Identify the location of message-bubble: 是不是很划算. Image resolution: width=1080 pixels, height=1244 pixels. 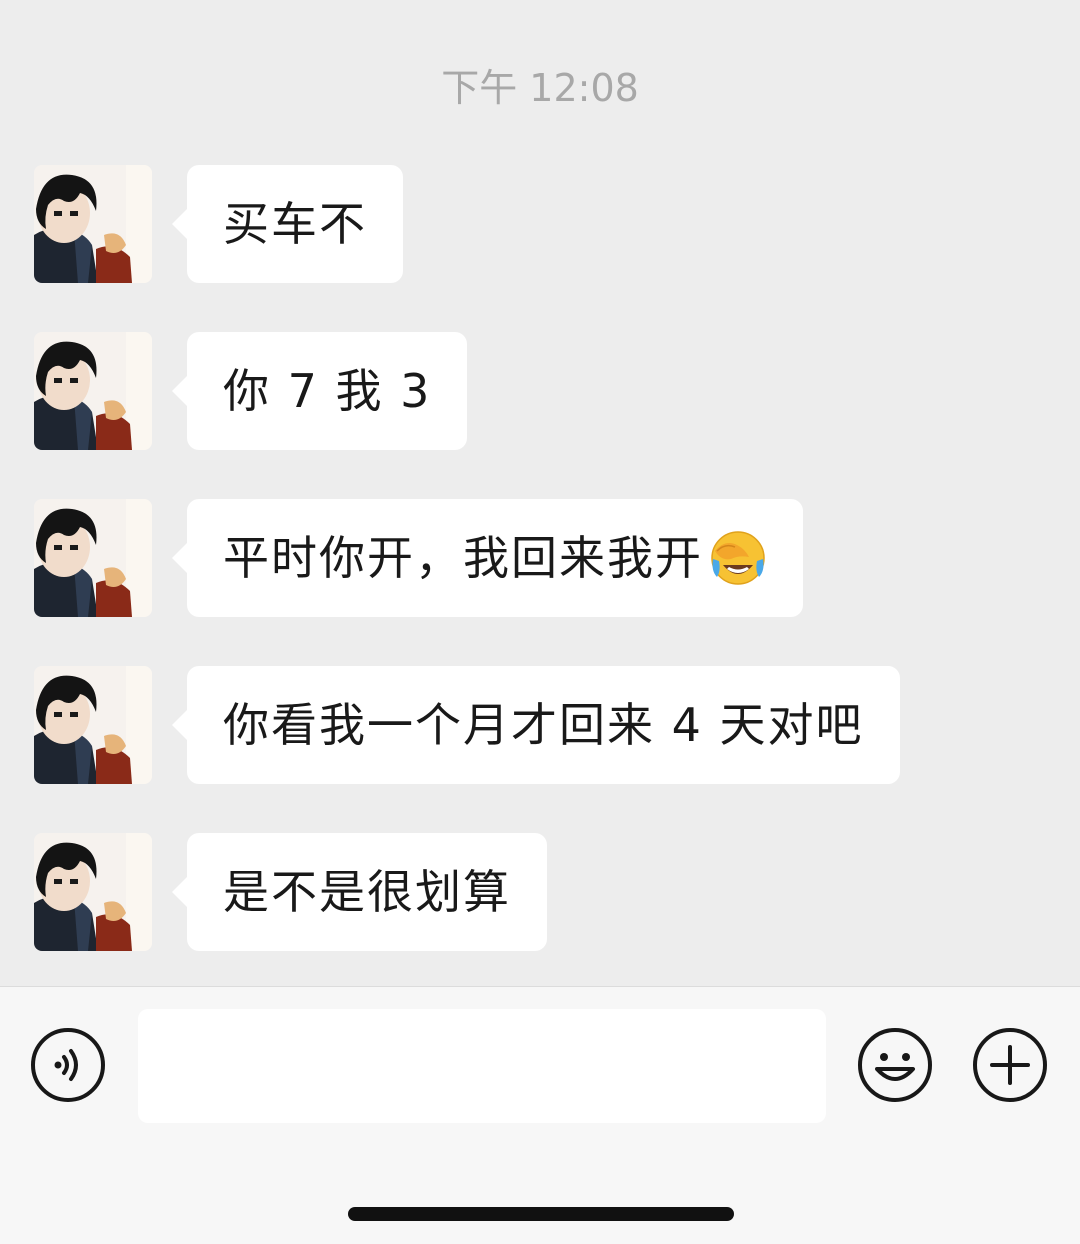
(359, 892).